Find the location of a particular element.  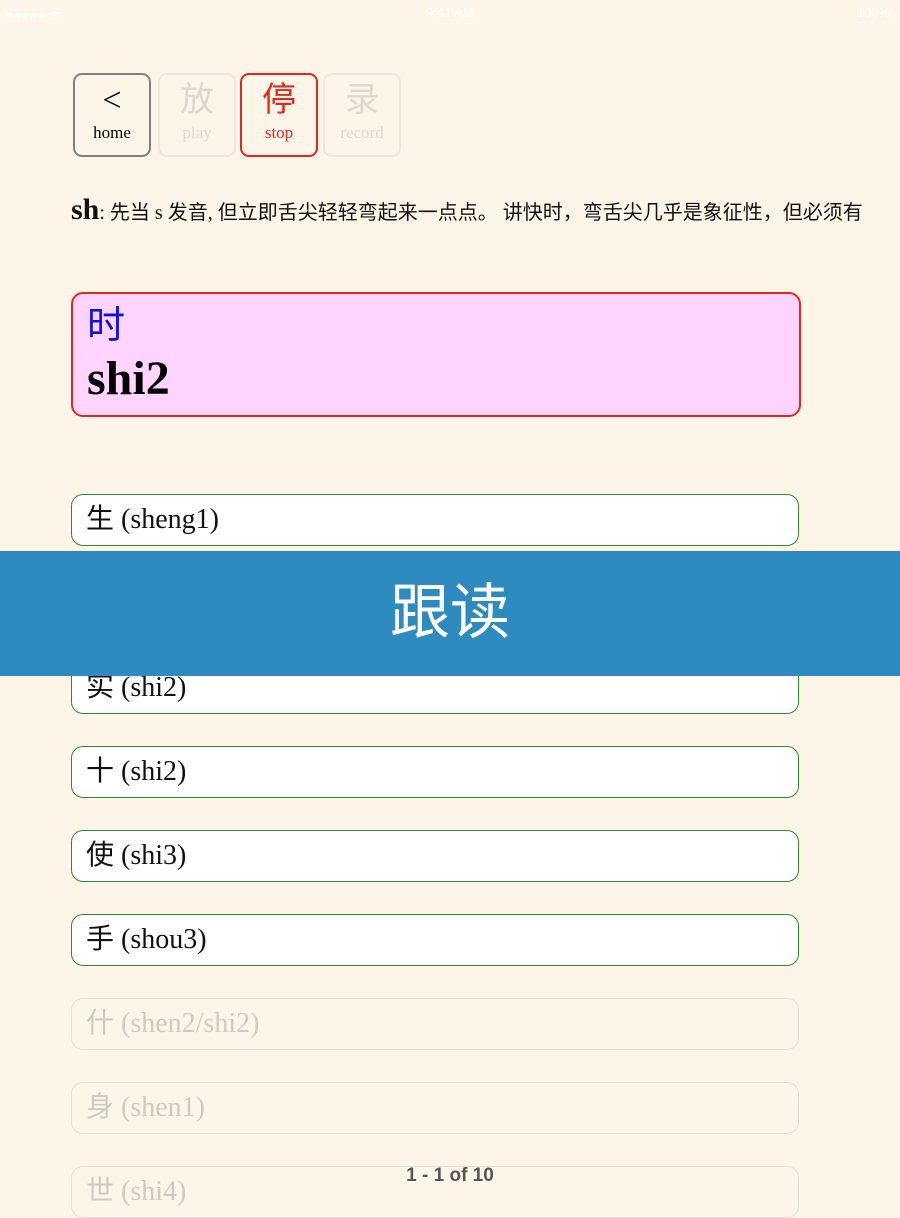

play-button: 放 play is located at coordinates (197, 115).